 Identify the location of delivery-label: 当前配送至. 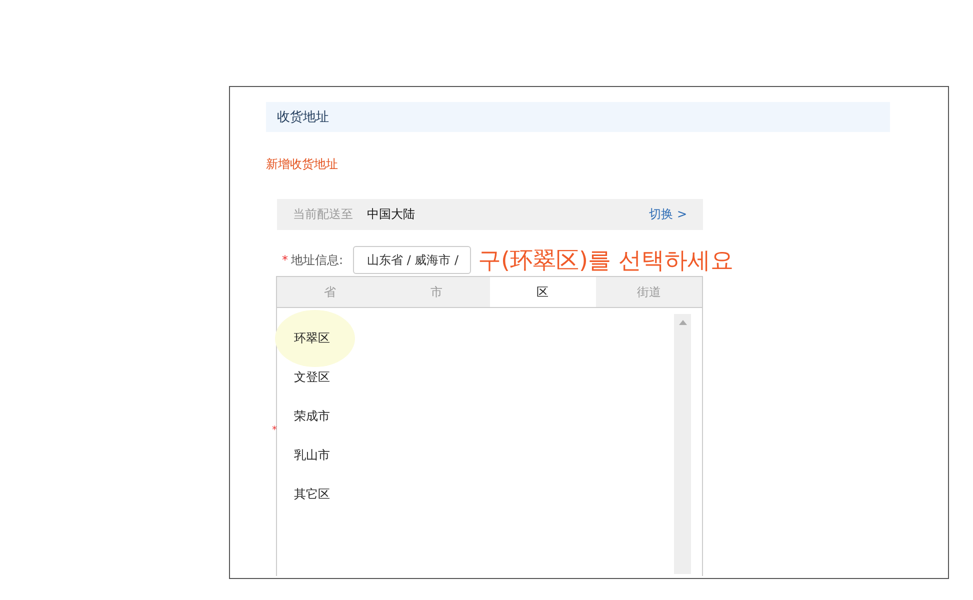
(323, 214).